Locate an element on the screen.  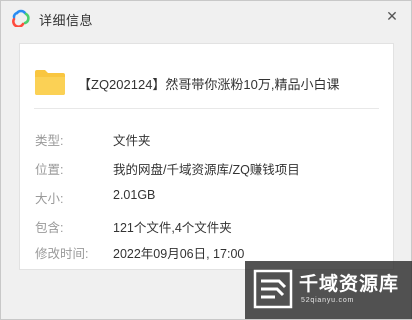
file-name: 【ZQ202124】然哥带你涨粉10万,精品小白课 is located at coordinates (209, 84).